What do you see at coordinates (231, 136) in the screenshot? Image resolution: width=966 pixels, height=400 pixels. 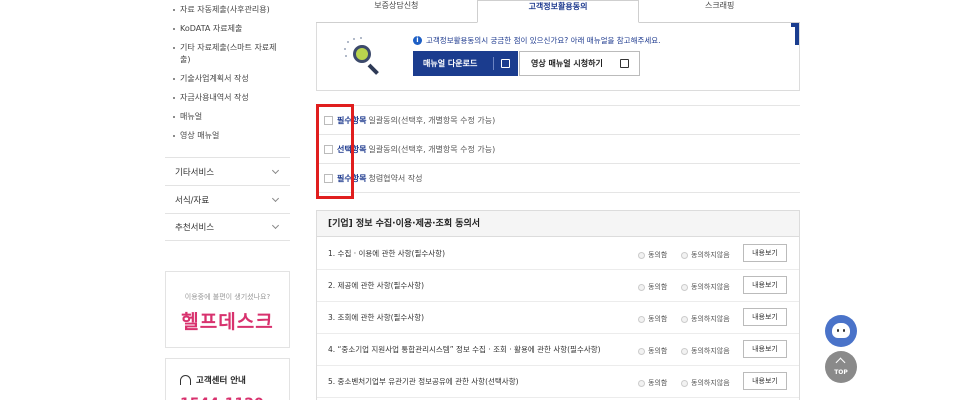 I see `sidebar-item-video-manual: 영상 매뉴얼` at bounding box center [231, 136].